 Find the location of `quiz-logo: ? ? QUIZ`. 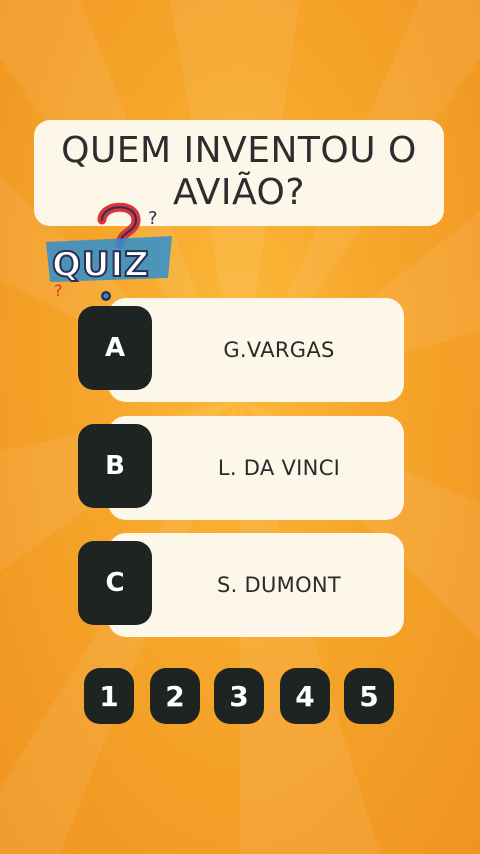

quiz-logo: ? ? QUIZ is located at coordinates (109, 251).